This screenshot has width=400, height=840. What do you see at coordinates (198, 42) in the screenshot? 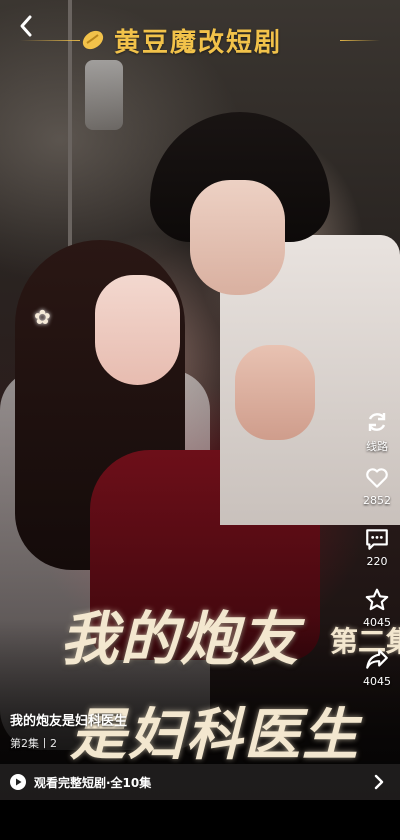
I see `brand-name: 黄豆魔改短剧` at bounding box center [198, 42].